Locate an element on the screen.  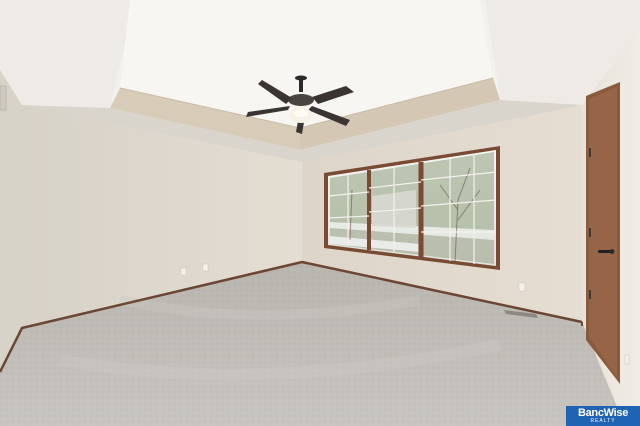
brand-watermark: BancWise REALTY is located at coordinates (603, 416).